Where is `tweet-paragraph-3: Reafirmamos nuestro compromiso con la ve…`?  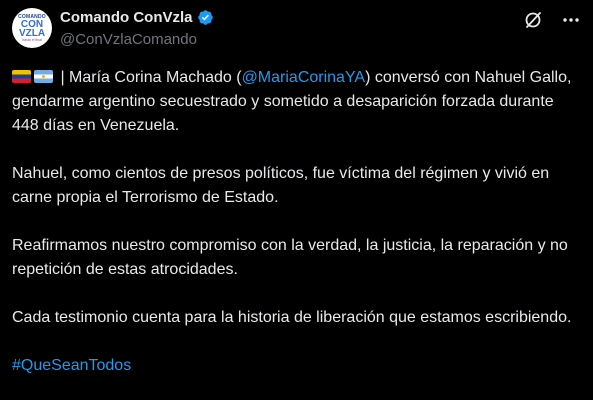 tweet-paragraph-3: Reafirmamos nuestro compromiso con la ve… is located at coordinates (290, 257).